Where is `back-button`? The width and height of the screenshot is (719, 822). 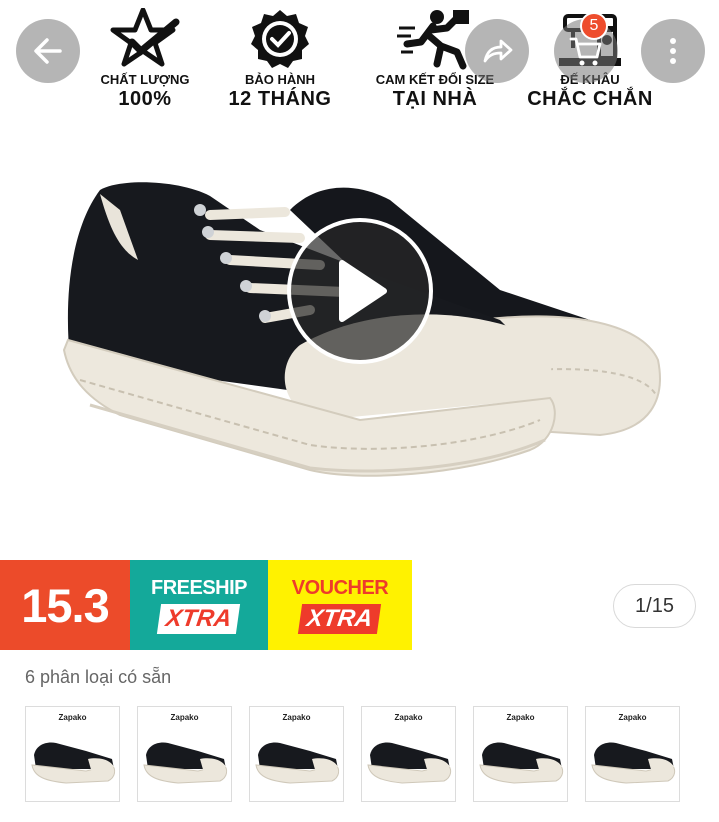 back-button is located at coordinates (48, 51).